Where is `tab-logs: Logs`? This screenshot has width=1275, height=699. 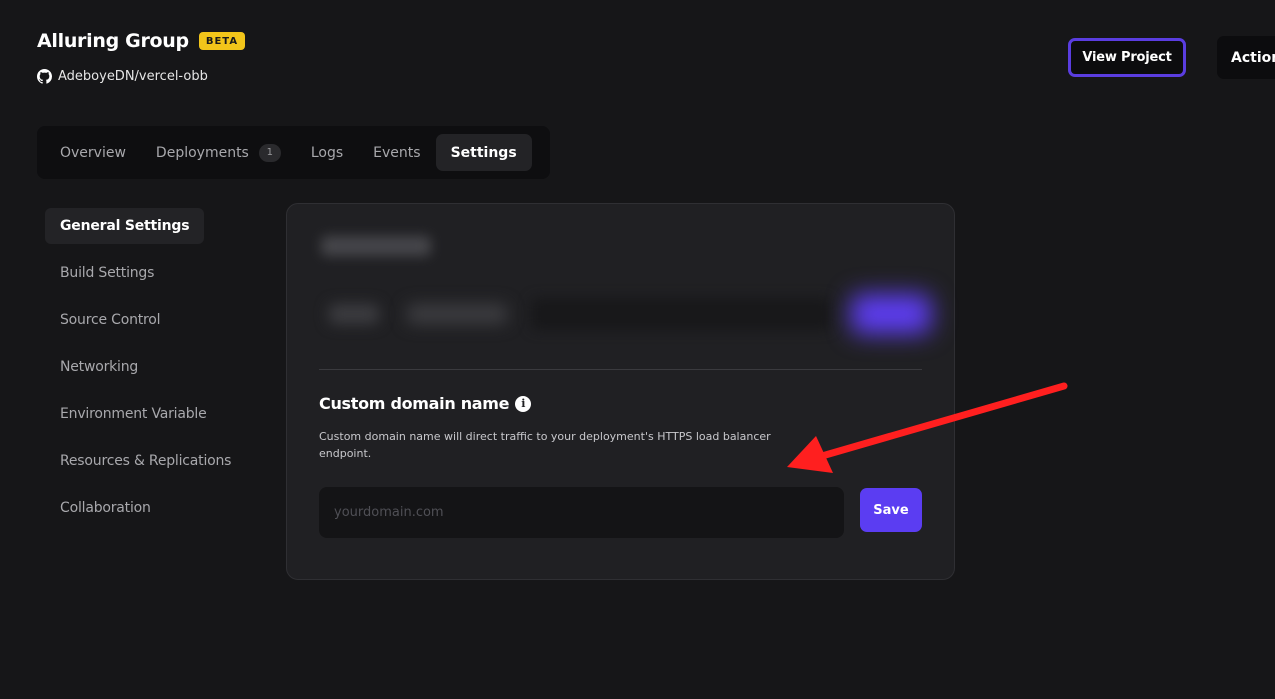 tab-logs: Logs is located at coordinates (327, 152).